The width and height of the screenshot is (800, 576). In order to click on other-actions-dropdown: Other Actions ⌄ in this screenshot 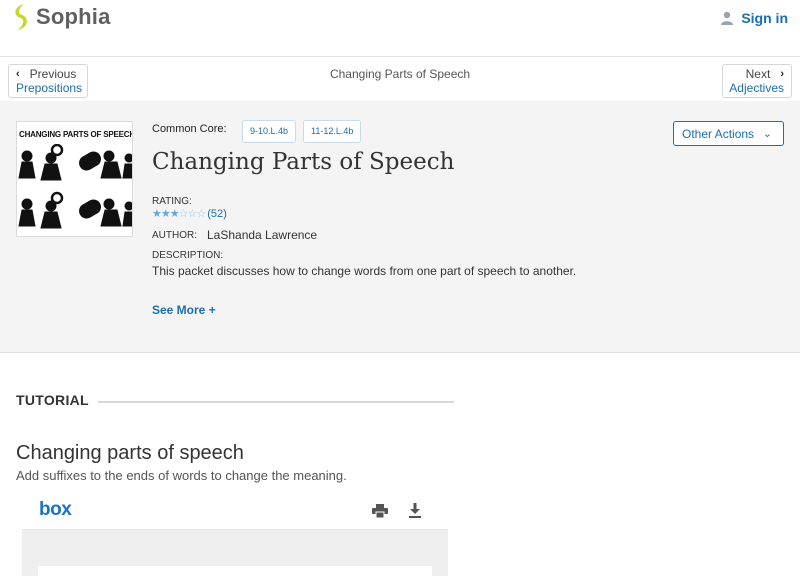, I will do `click(728, 133)`.